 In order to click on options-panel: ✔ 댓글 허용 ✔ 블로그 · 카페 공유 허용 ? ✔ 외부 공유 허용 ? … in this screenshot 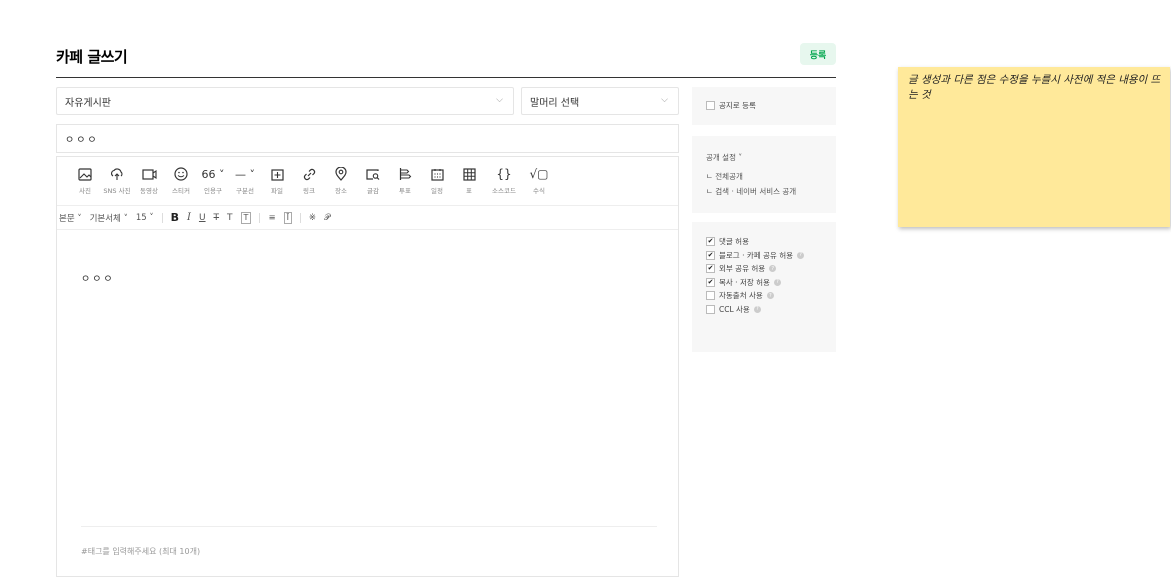, I will do `click(764, 287)`.